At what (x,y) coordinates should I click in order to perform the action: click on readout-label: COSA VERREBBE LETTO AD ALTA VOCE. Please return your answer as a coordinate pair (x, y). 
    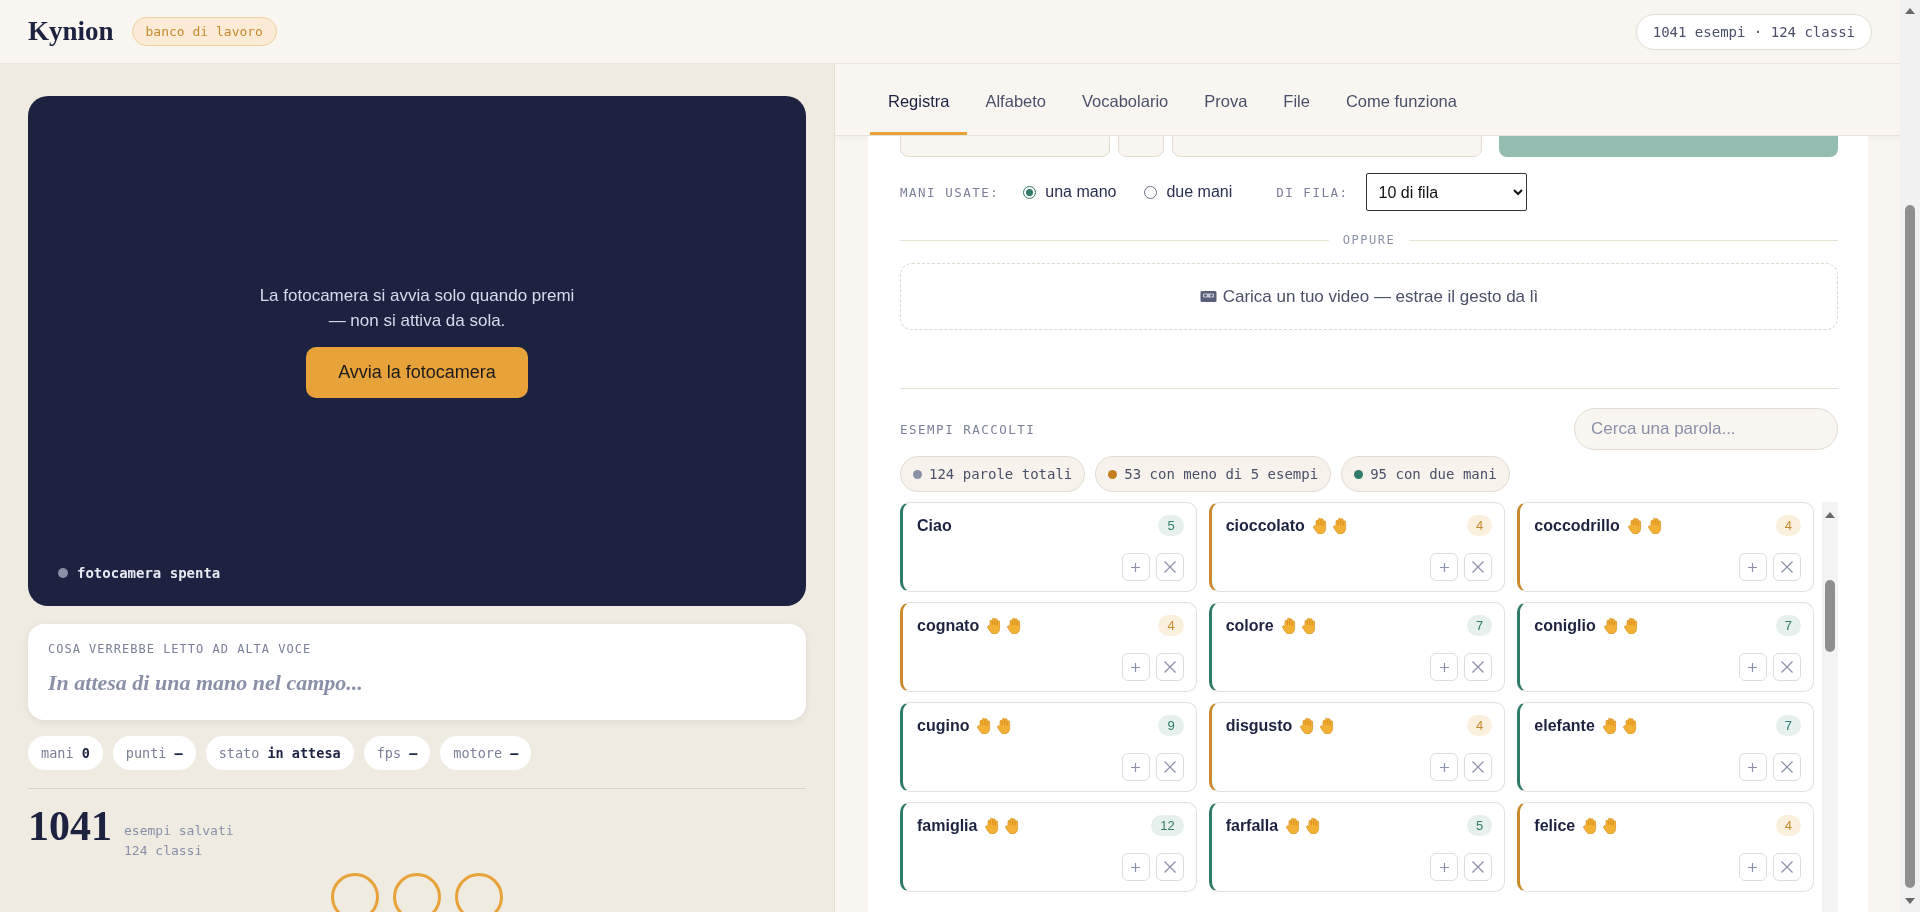
    Looking at the image, I should click on (180, 649).